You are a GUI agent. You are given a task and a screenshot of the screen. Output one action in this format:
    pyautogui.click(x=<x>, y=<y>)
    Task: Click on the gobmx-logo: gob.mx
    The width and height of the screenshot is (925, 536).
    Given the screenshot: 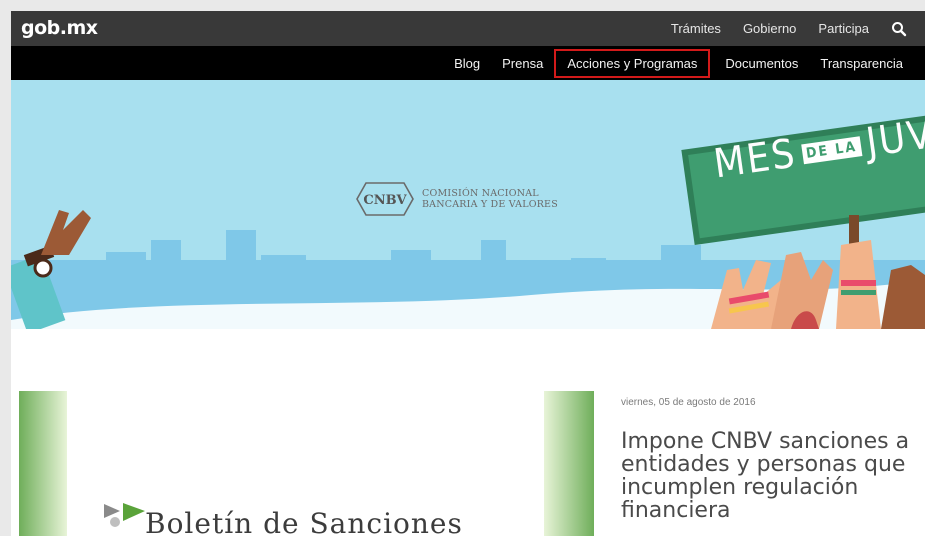 What is the action you would take?
    pyautogui.click(x=59, y=28)
    